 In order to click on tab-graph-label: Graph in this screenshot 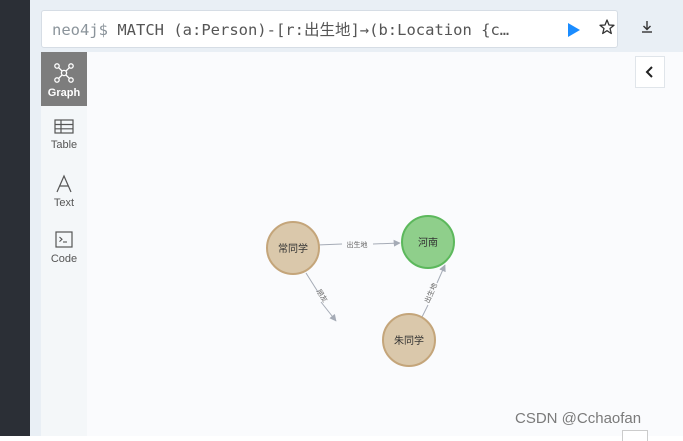, I will do `click(64, 93)`.